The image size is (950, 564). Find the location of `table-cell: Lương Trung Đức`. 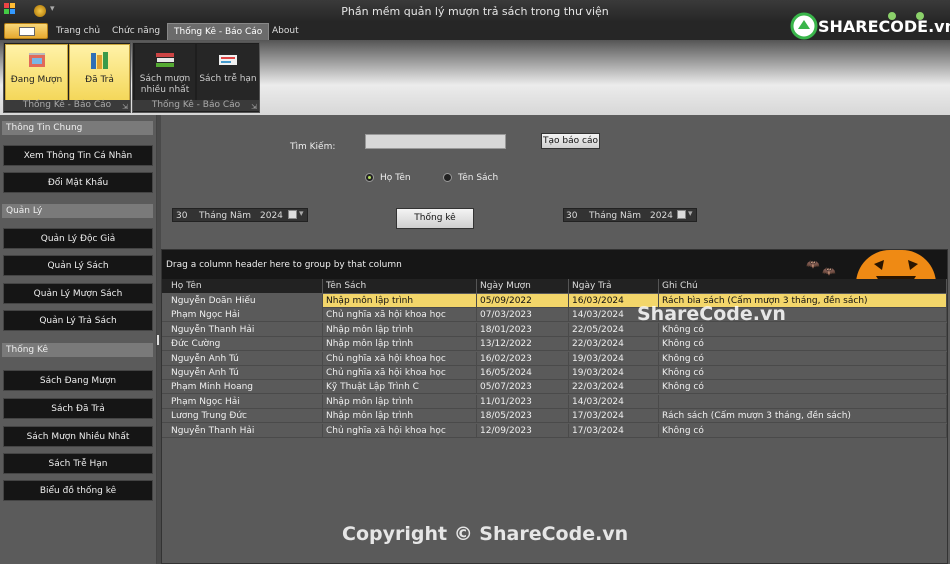

table-cell: Lương Trung Đức is located at coordinates (242, 416).